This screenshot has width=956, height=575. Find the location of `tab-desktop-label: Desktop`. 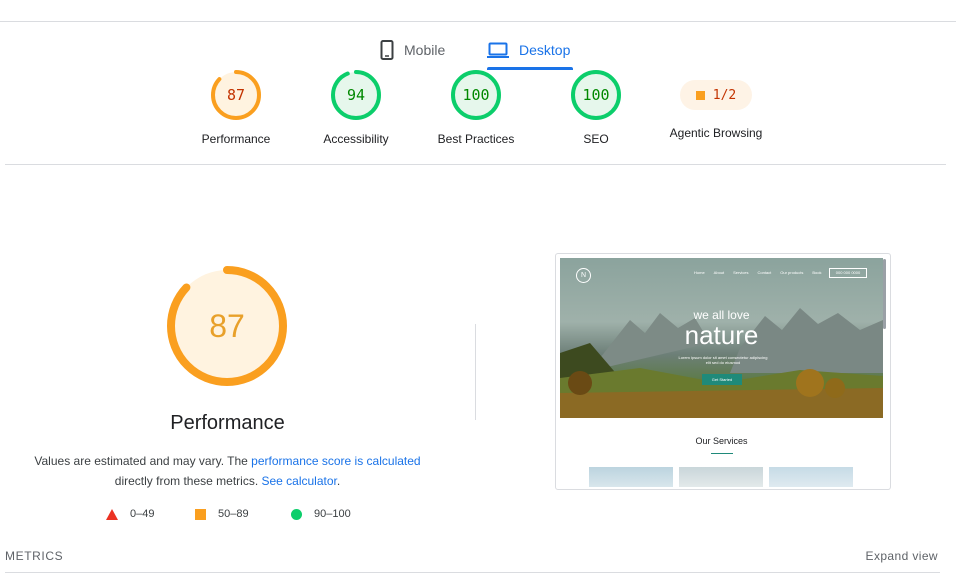

tab-desktop-label: Desktop is located at coordinates (545, 50).